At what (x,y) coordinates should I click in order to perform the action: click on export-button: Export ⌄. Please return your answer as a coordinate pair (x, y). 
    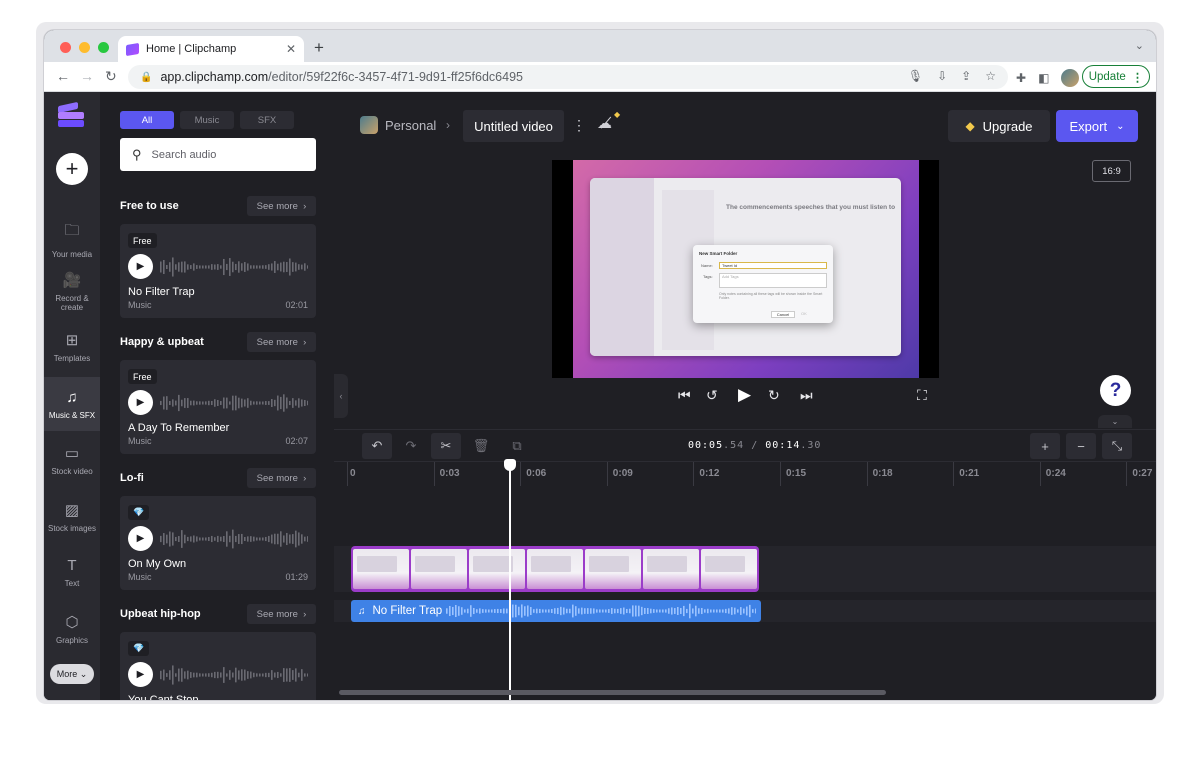
    Looking at the image, I should click on (1097, 126).